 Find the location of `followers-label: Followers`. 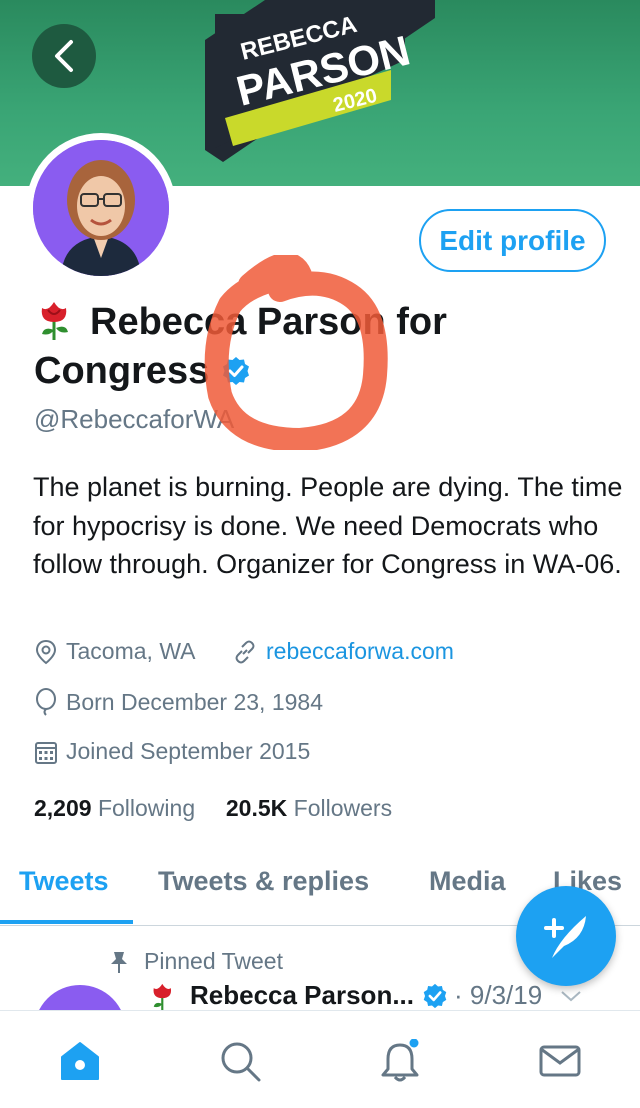

followers-label: Followers is located at coordinates (343, 808).